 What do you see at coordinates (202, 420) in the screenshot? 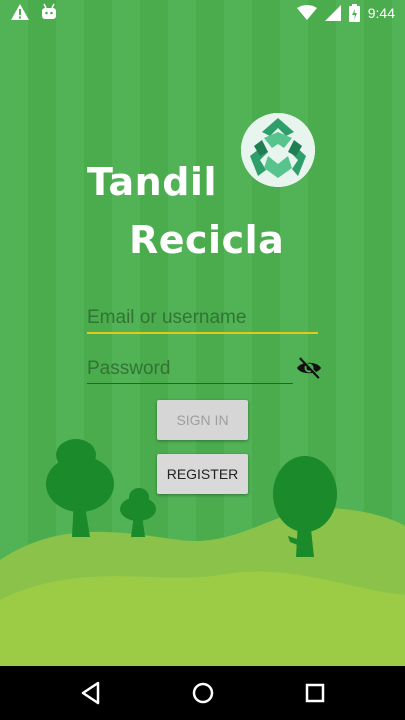
I see `sign-in-button: SIGN IN` at bounding box center [202, 420].